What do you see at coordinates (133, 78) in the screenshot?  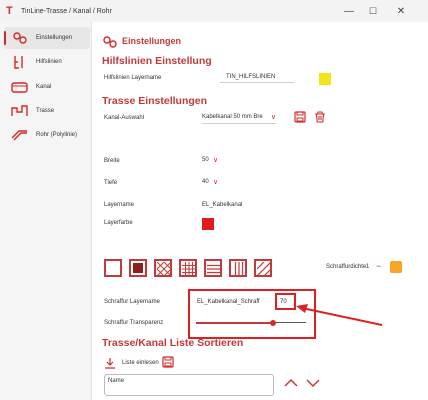 I see `hilfslinien-layer-label: Hilfslinien Layername` at bounding box center [133, 78].